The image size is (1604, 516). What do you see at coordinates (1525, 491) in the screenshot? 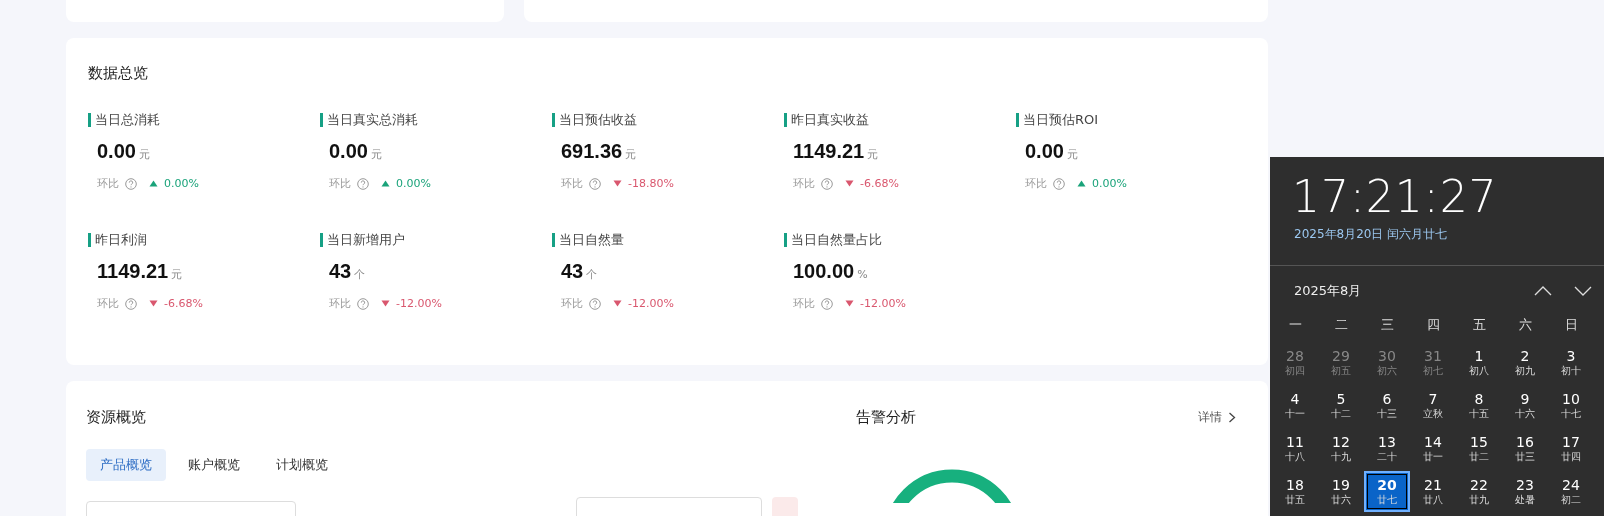
I see `calendar-day: 23 处暑` at bounding box center [1525, 491].